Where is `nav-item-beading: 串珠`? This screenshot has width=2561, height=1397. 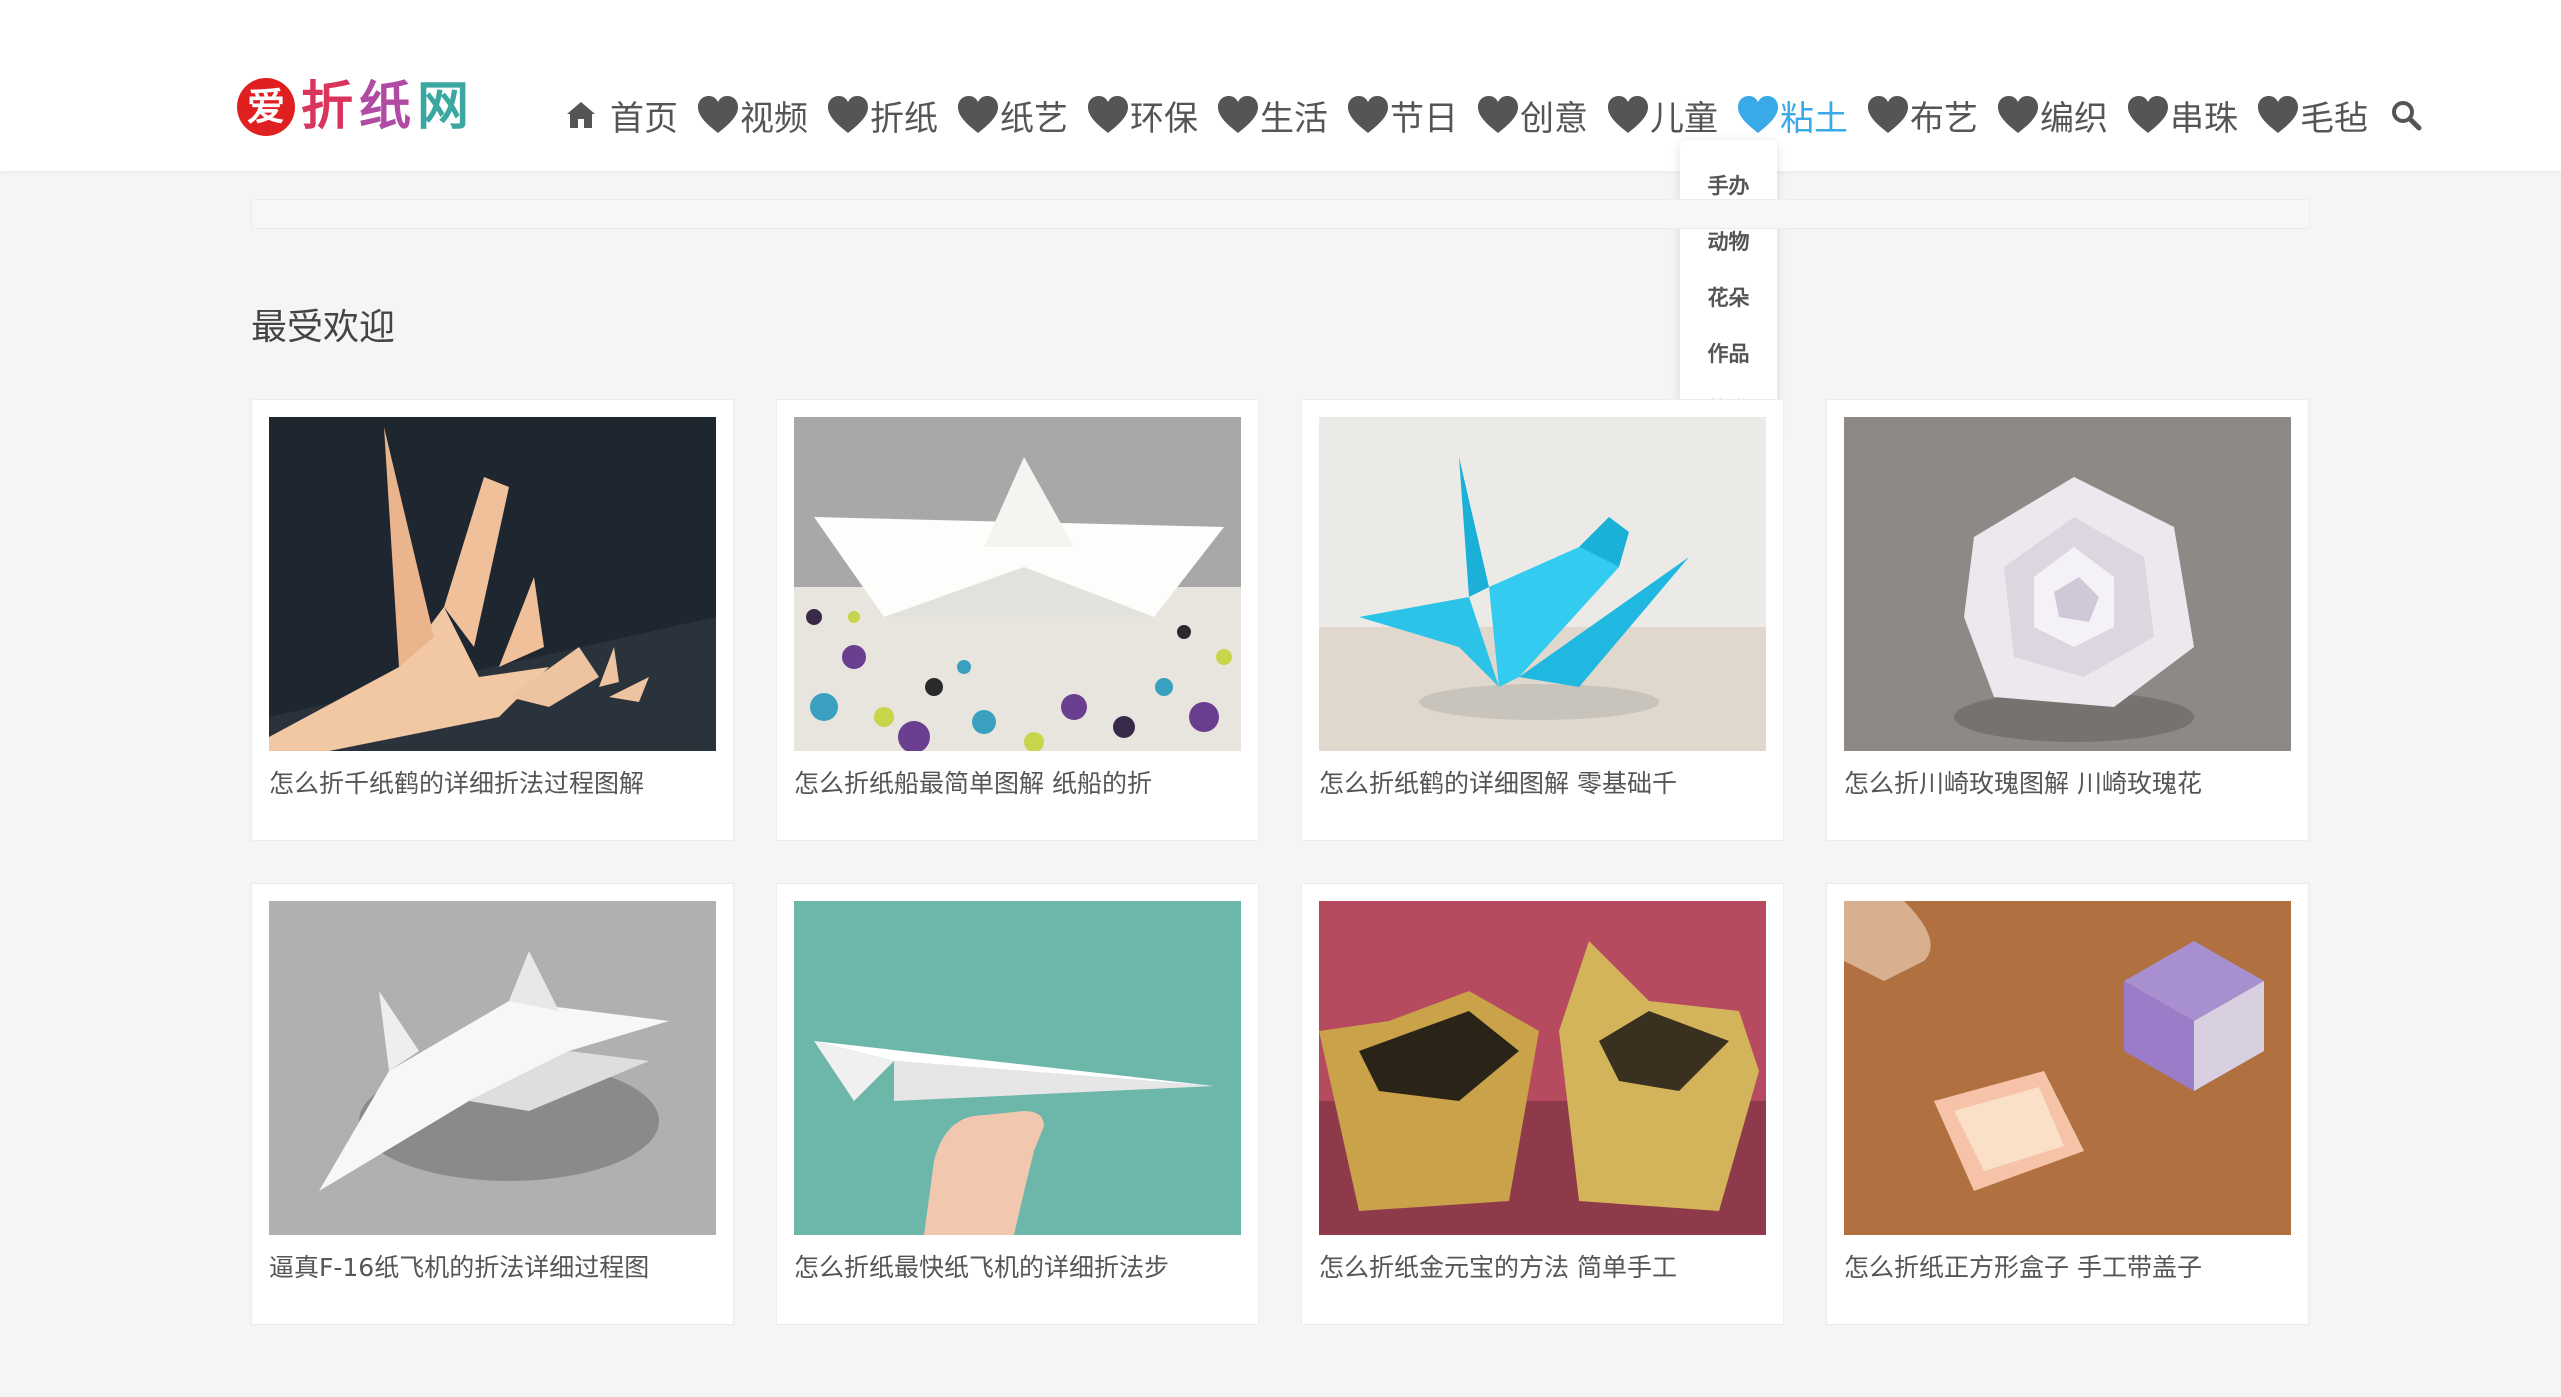 nav-item-beading: 串珠 is located at coordinates (2182, 115).